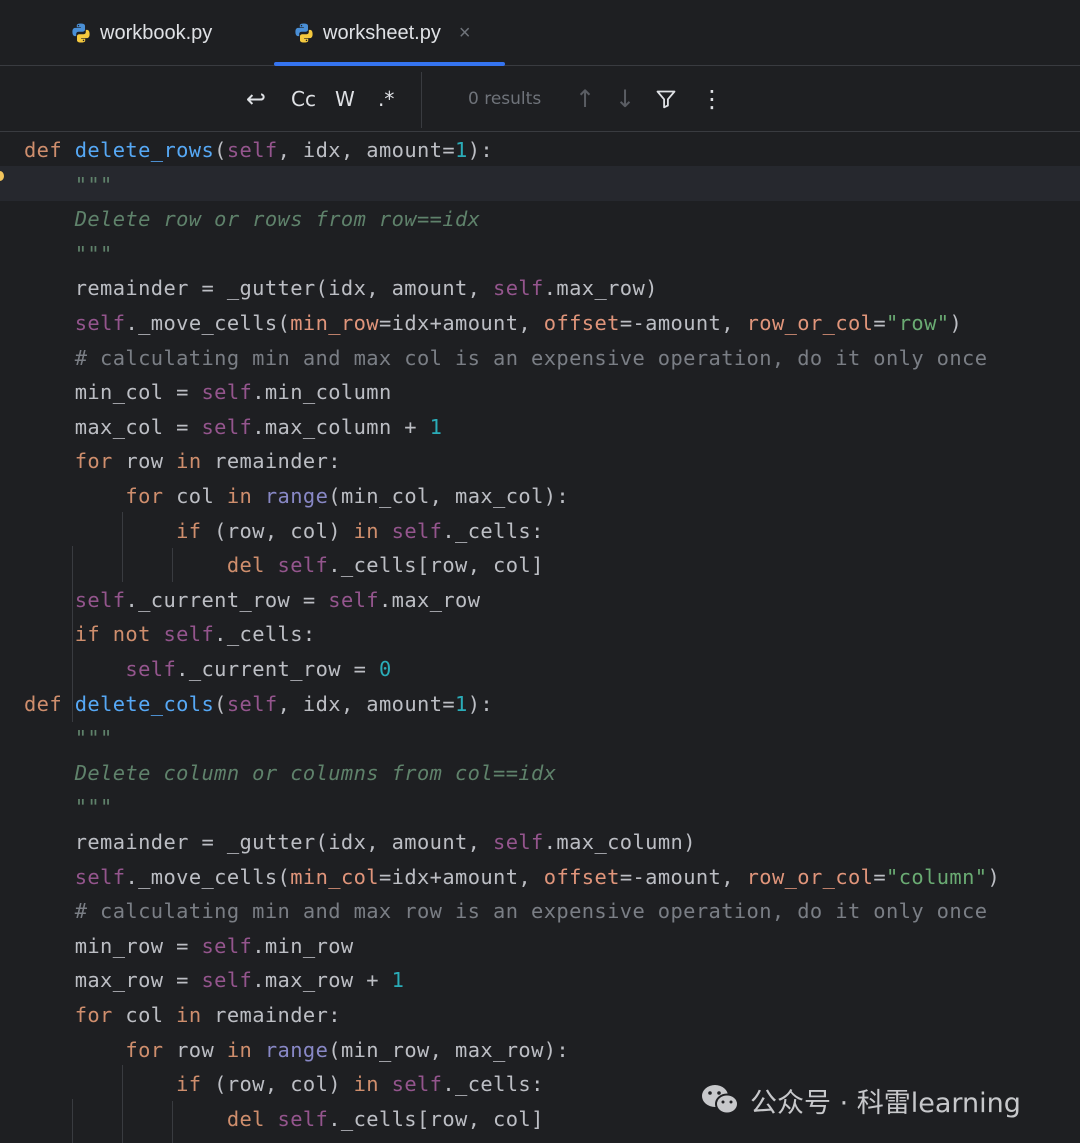  I want to click on code-token: ._cells:, so click(493, 1084).